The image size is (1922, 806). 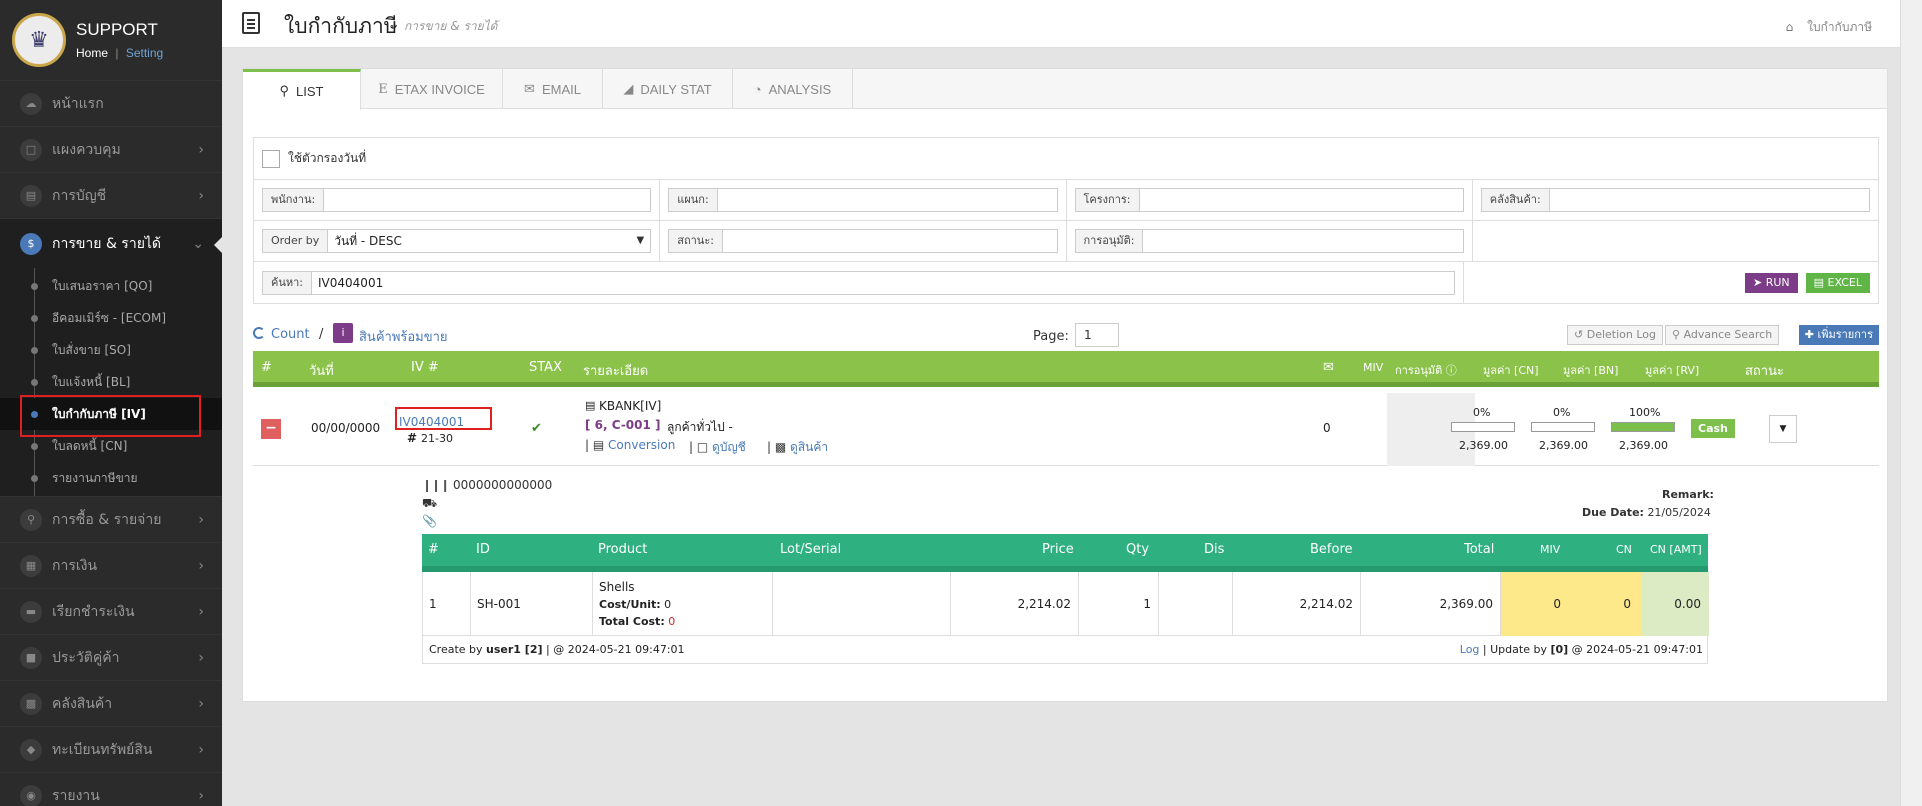 I want to click on sidebar-item-finance: ▦ การเงิน ›, so click(x=111, y=565).